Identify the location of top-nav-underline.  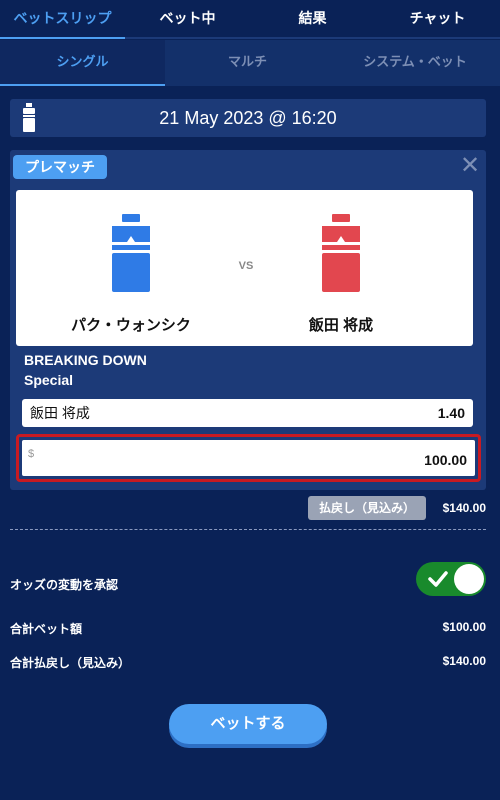
(250, 38).